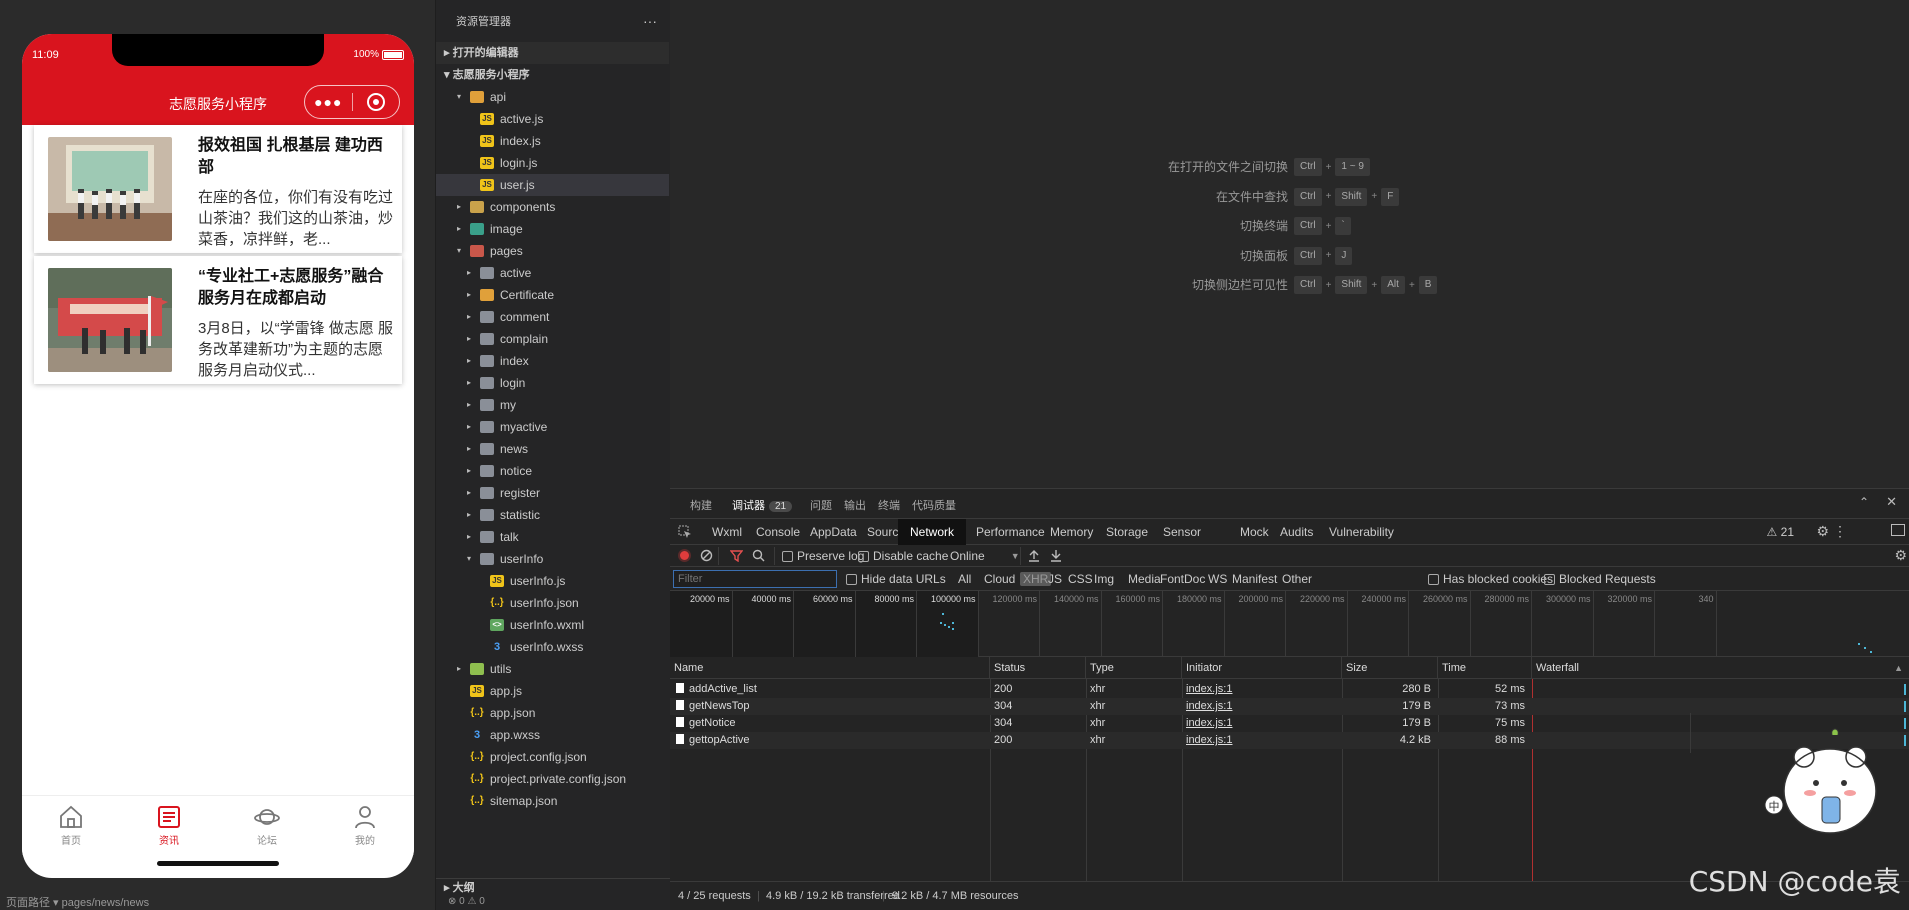 This screenshot has width=1909, height=910. What do you see at coordinates (552, 207) in the screenshot?
I see `tree-folder: ▸ components` at bounding box center [552, 207].